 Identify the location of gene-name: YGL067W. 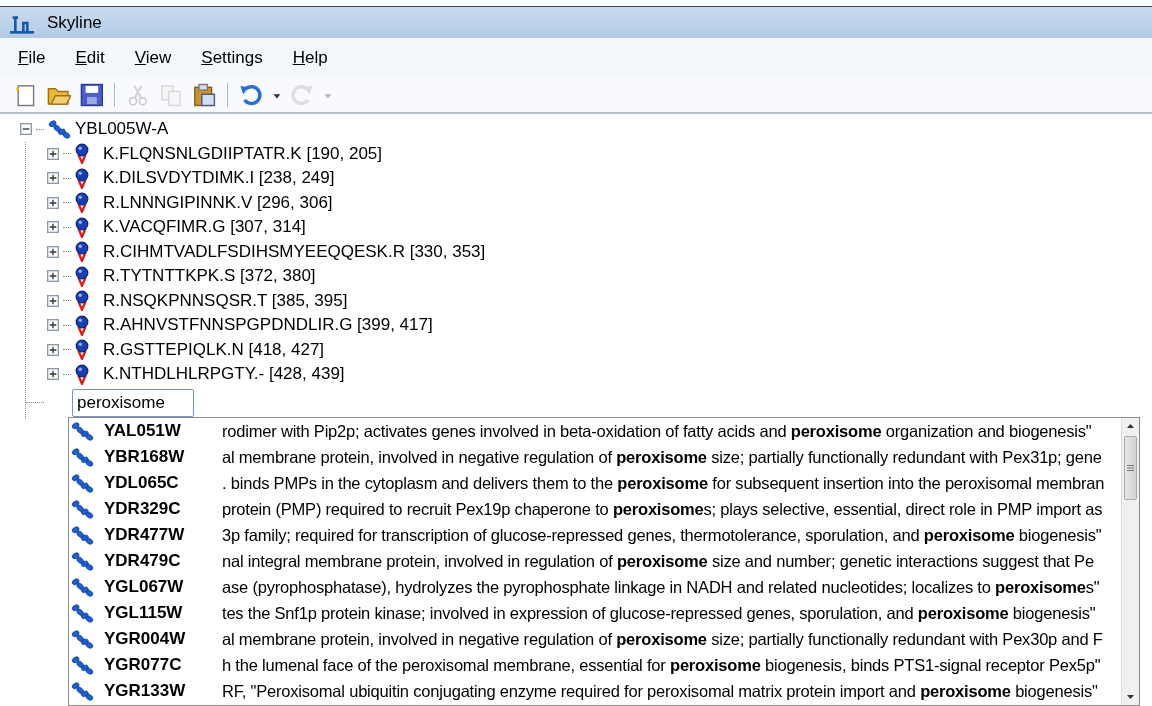
(144, 587).